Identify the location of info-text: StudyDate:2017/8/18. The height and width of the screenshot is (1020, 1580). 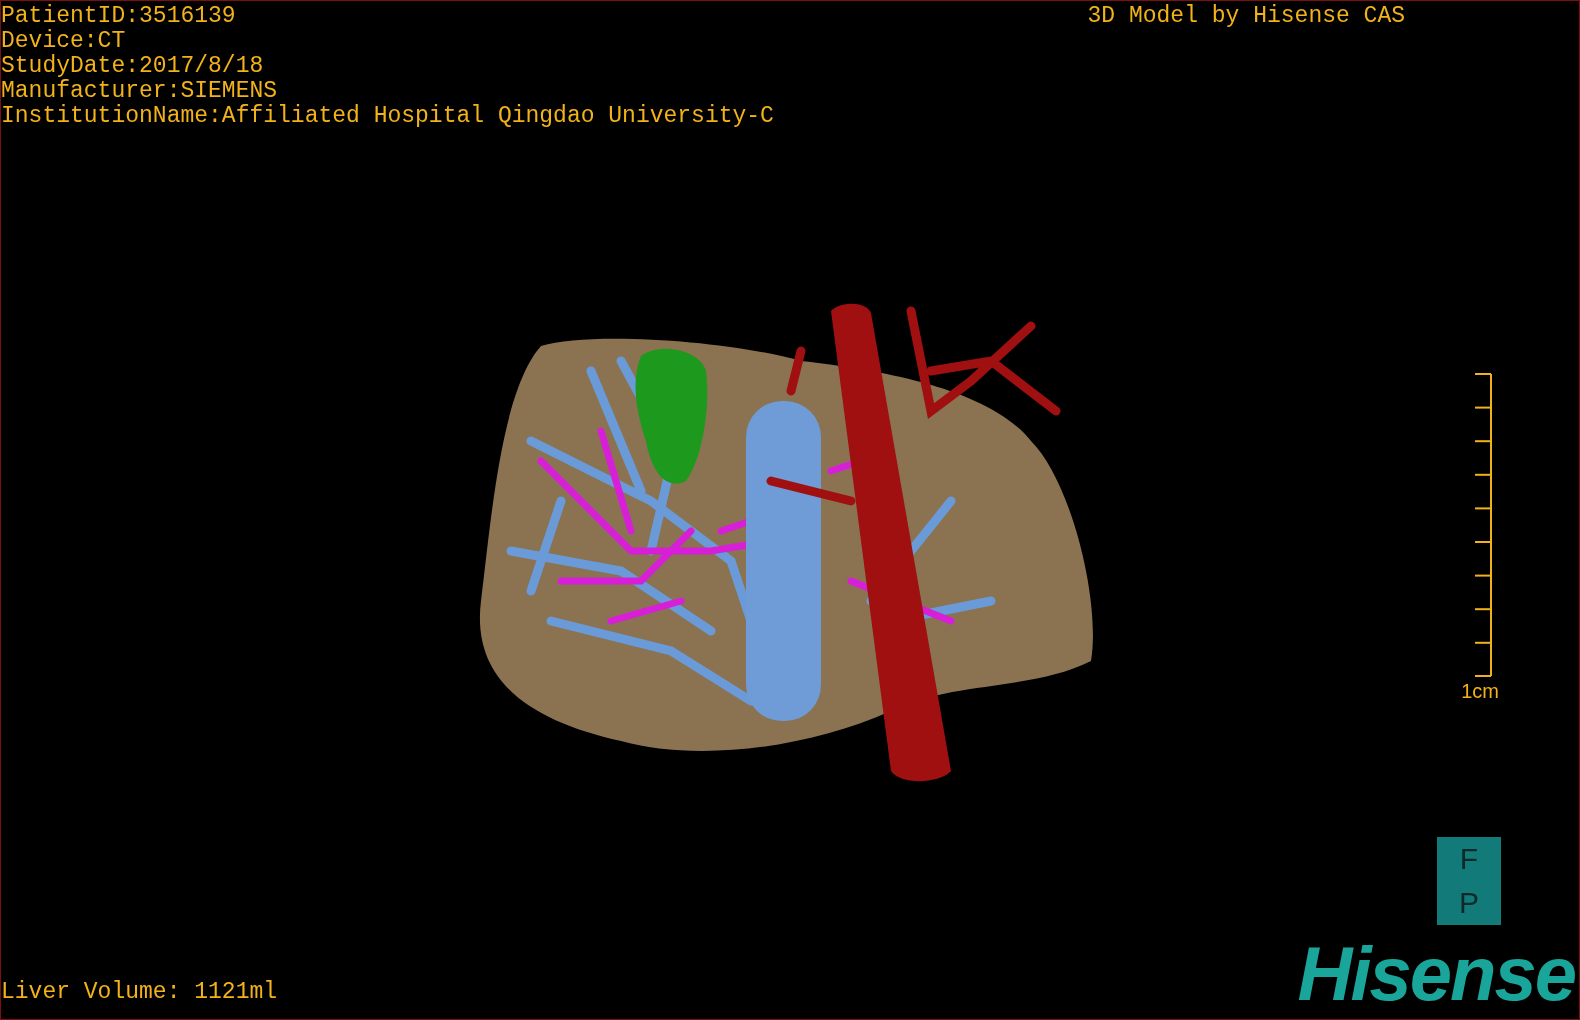
(133, 66).